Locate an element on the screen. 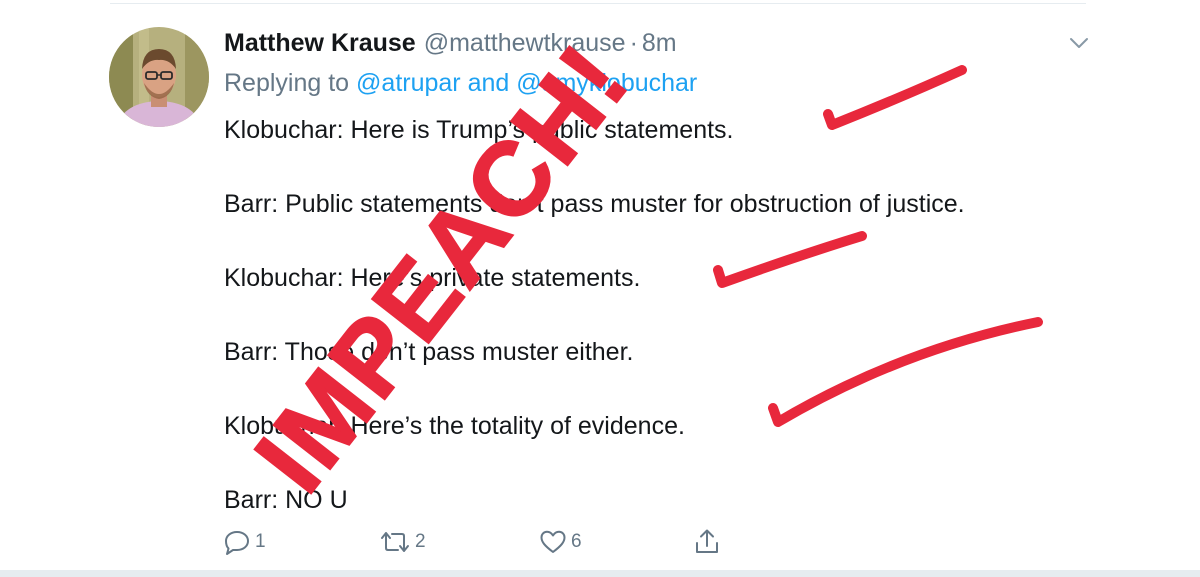 The height and width of the screenshot is (577, 1200). mention-conjunction: and is located at coordinates (489, 83).